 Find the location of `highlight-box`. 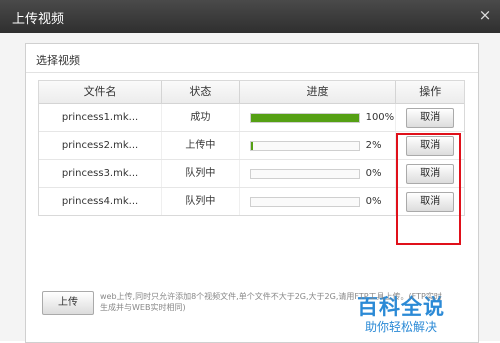

highlight-box is located at coordinates (428, 189).